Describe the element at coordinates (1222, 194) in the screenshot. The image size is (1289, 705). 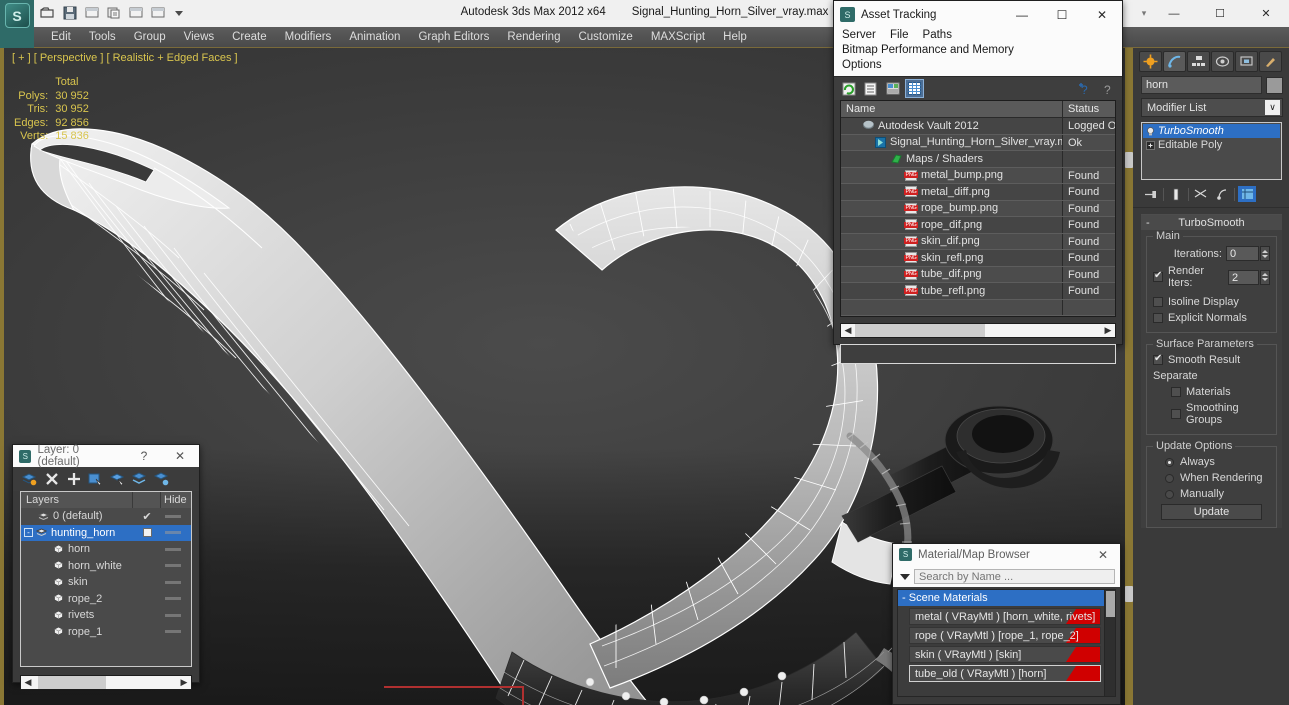
I see `remove-modifier-icon` at that location.